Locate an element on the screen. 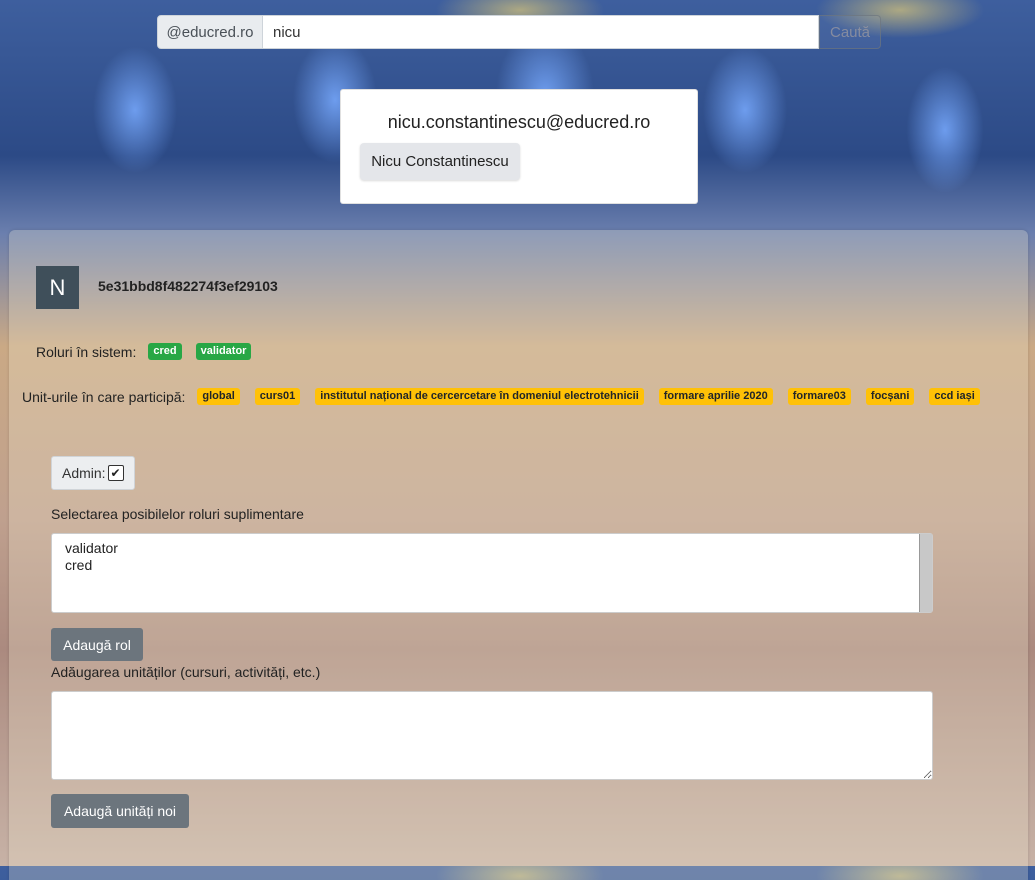 Image resolution: width=1035 pixels, height=880 pixels. unit-badge: formare aprilie 2020 is located at coordinates (715, 396).